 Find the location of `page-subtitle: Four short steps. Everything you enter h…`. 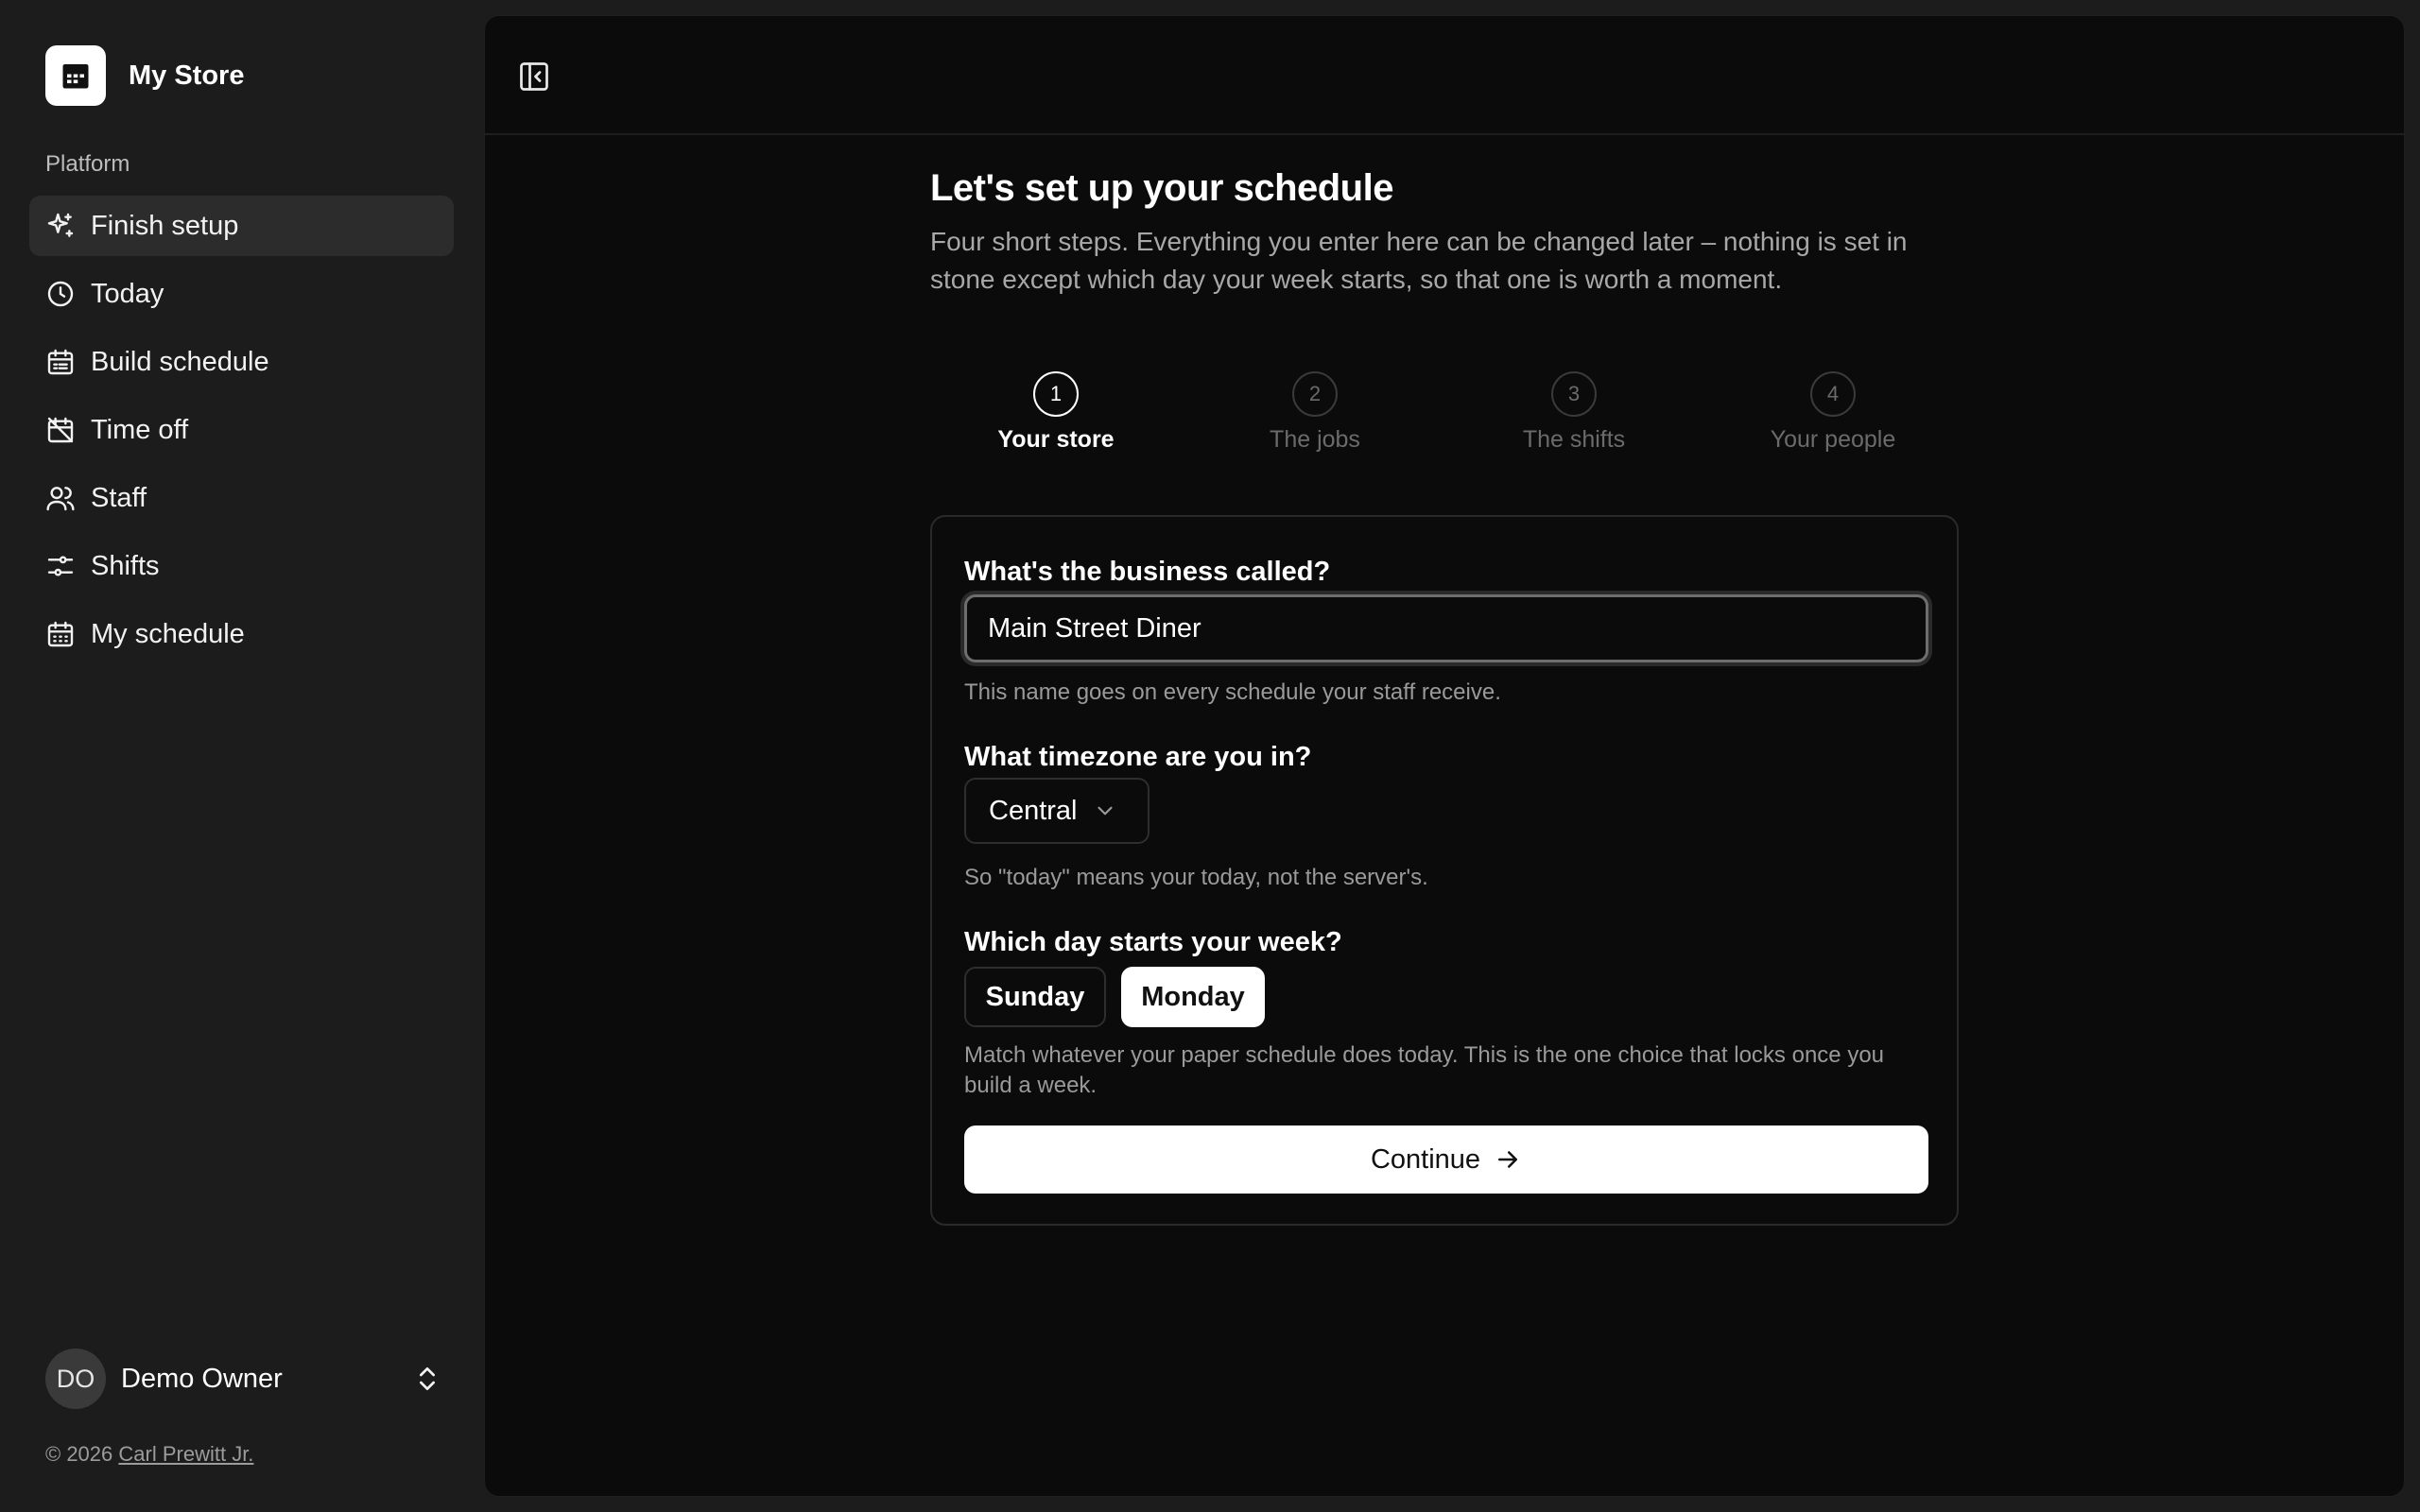

page-subtitle: Four short steps. Everything you enter h… is located at coordinates (1419, 260).